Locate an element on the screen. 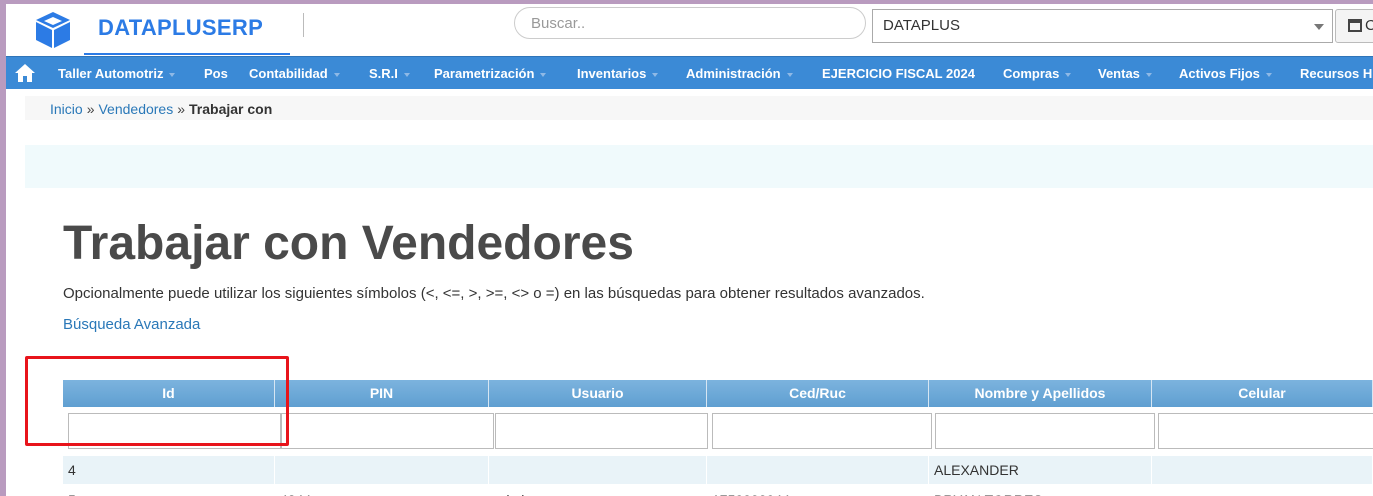  filter-celular-input is located at coordinates (1265, 431).